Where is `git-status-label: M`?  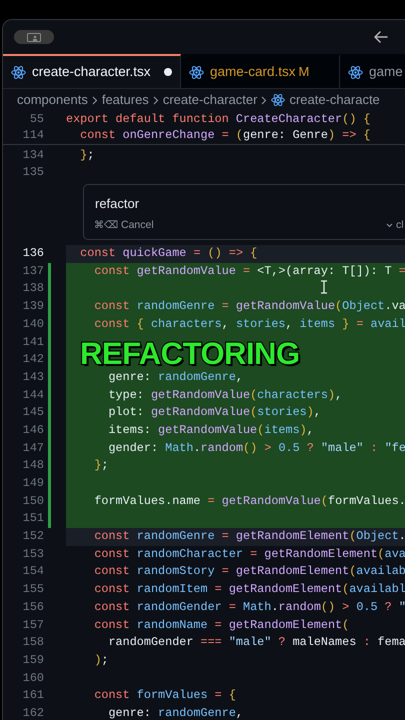 git-status-label: M is located at coordinates (304, 72).